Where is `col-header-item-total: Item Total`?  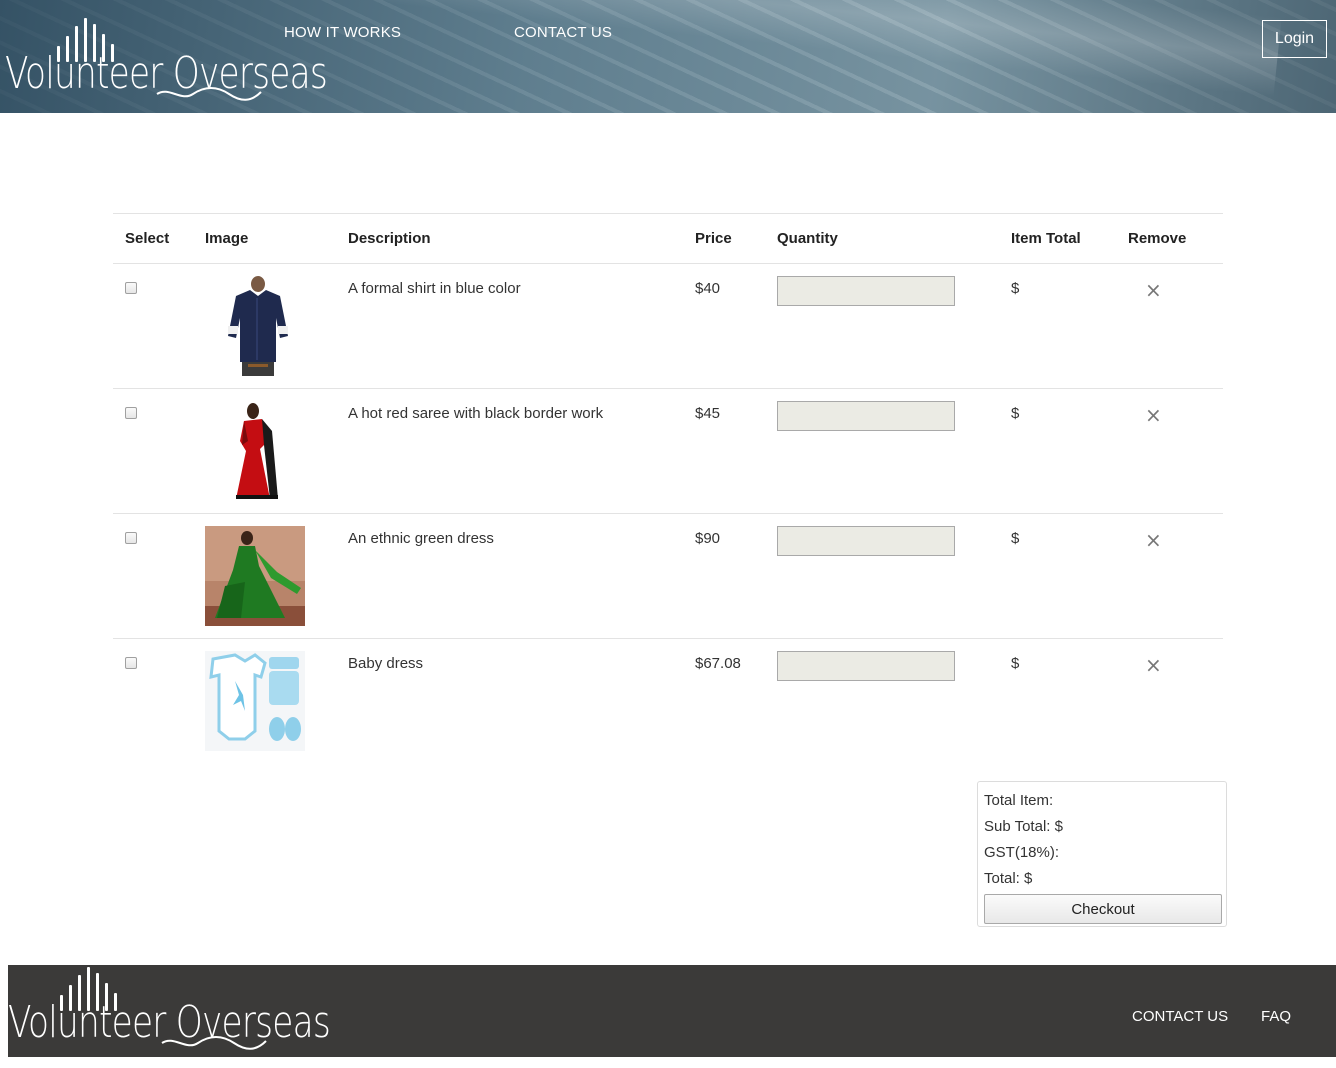 col-header-item-total: Item Total is located at coordinates (1057, 238).